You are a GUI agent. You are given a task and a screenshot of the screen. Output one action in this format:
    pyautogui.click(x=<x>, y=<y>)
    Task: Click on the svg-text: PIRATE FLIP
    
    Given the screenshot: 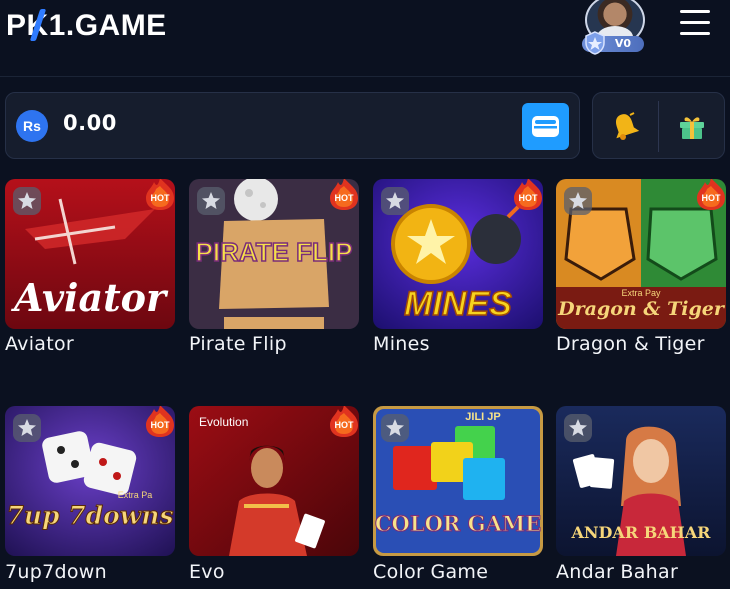 What is the action you would take?
    pyautogui.click(x=274, y=252)
    